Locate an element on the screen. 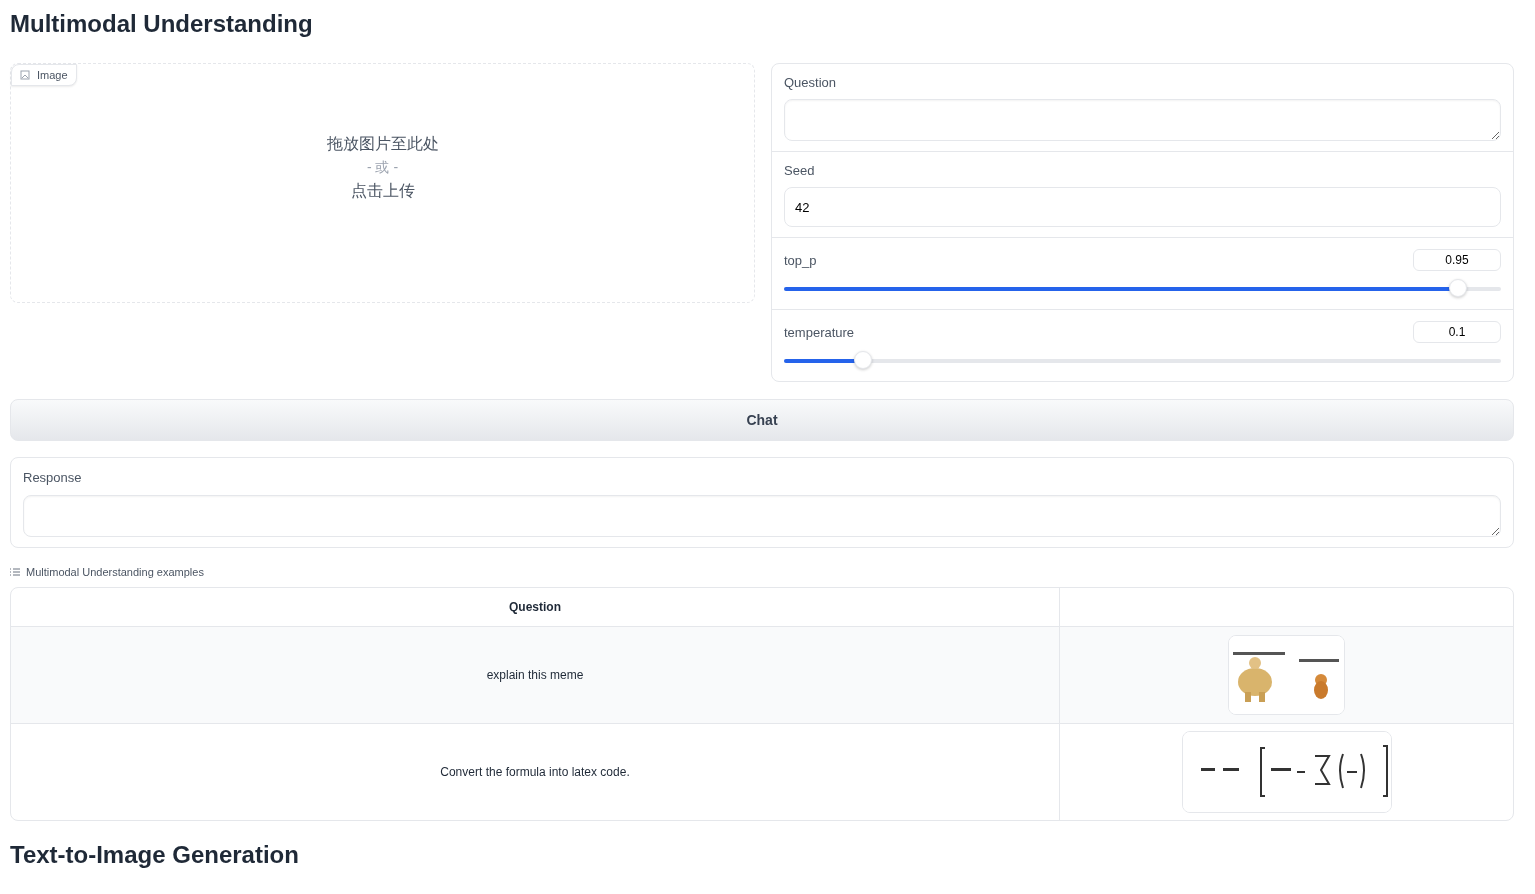 The width and height of the screenshot is (1535, 894). or-text: - 或 - is located at coordinates (382, 168).